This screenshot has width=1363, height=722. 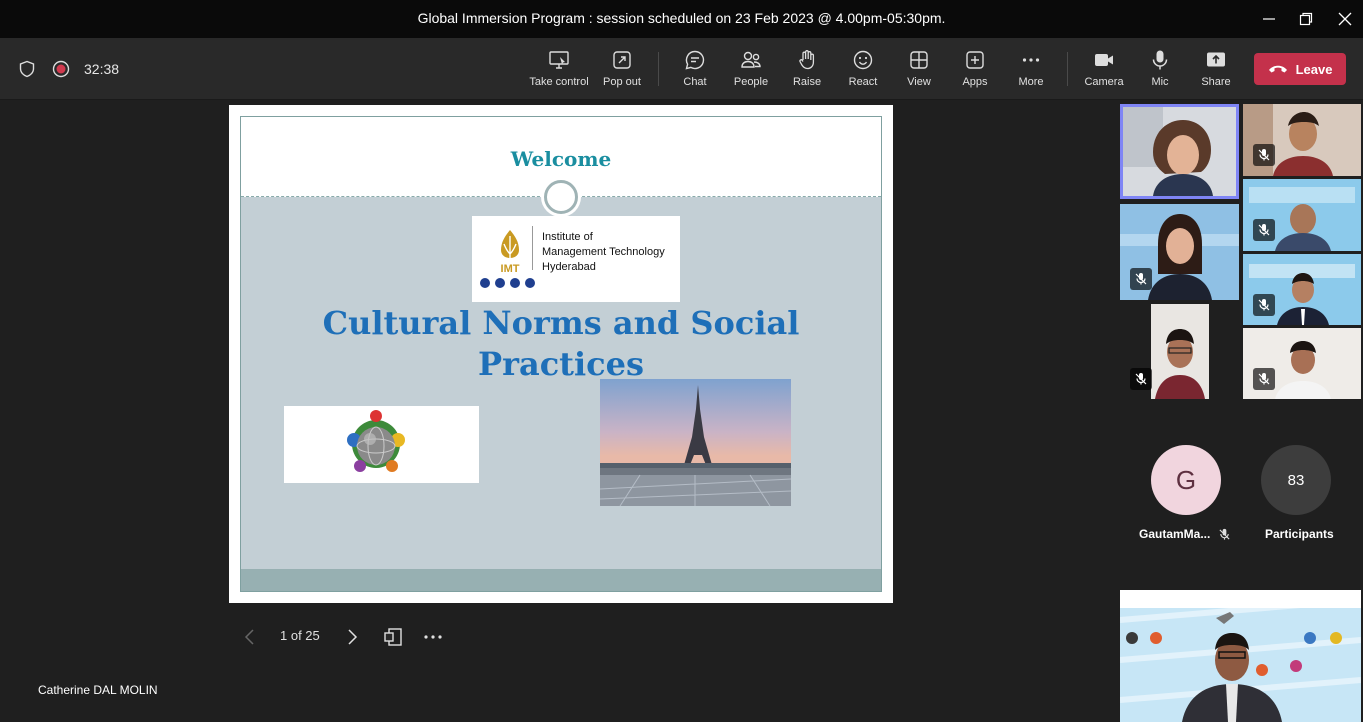 What do you see at coordinates (559, 71) in the screenshot?
I see `take-control-button: Take control` at bounding box center [559, 71].